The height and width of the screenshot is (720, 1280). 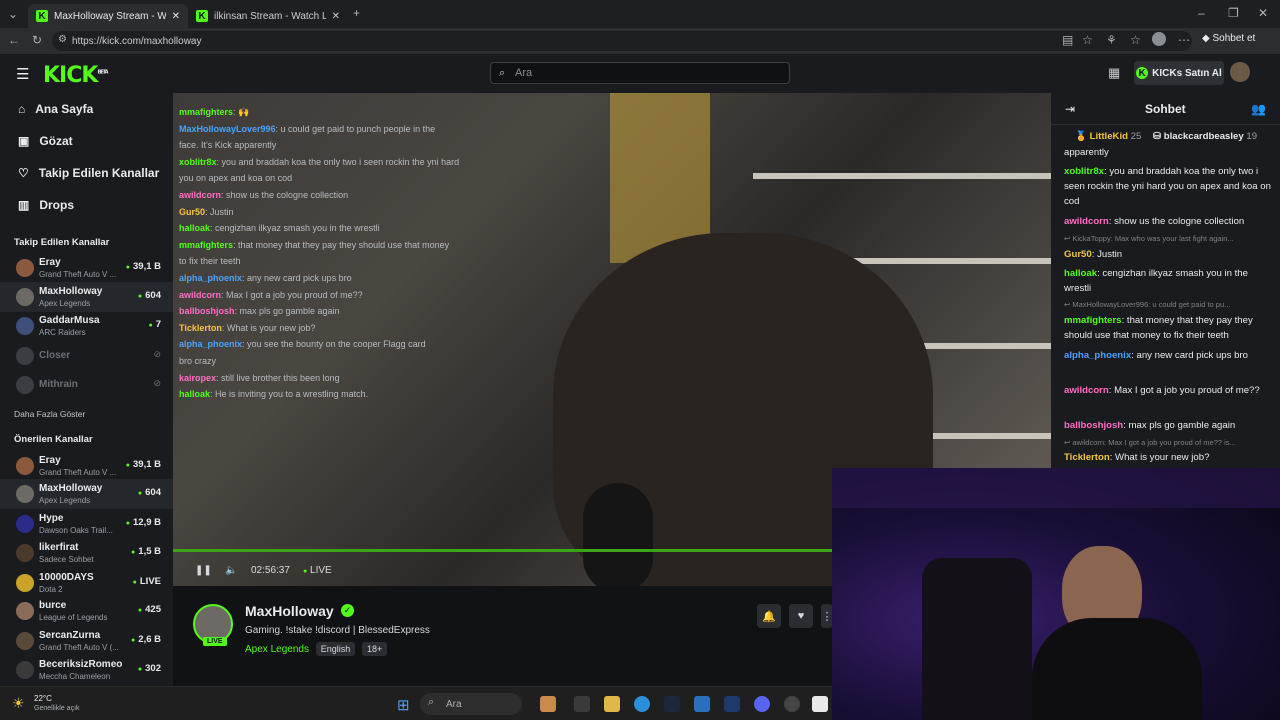 What do you see at coordinates (1093, 320) in the screenshot?
I see `chat-username: mmafighters` at bounding box center [1093, 320].